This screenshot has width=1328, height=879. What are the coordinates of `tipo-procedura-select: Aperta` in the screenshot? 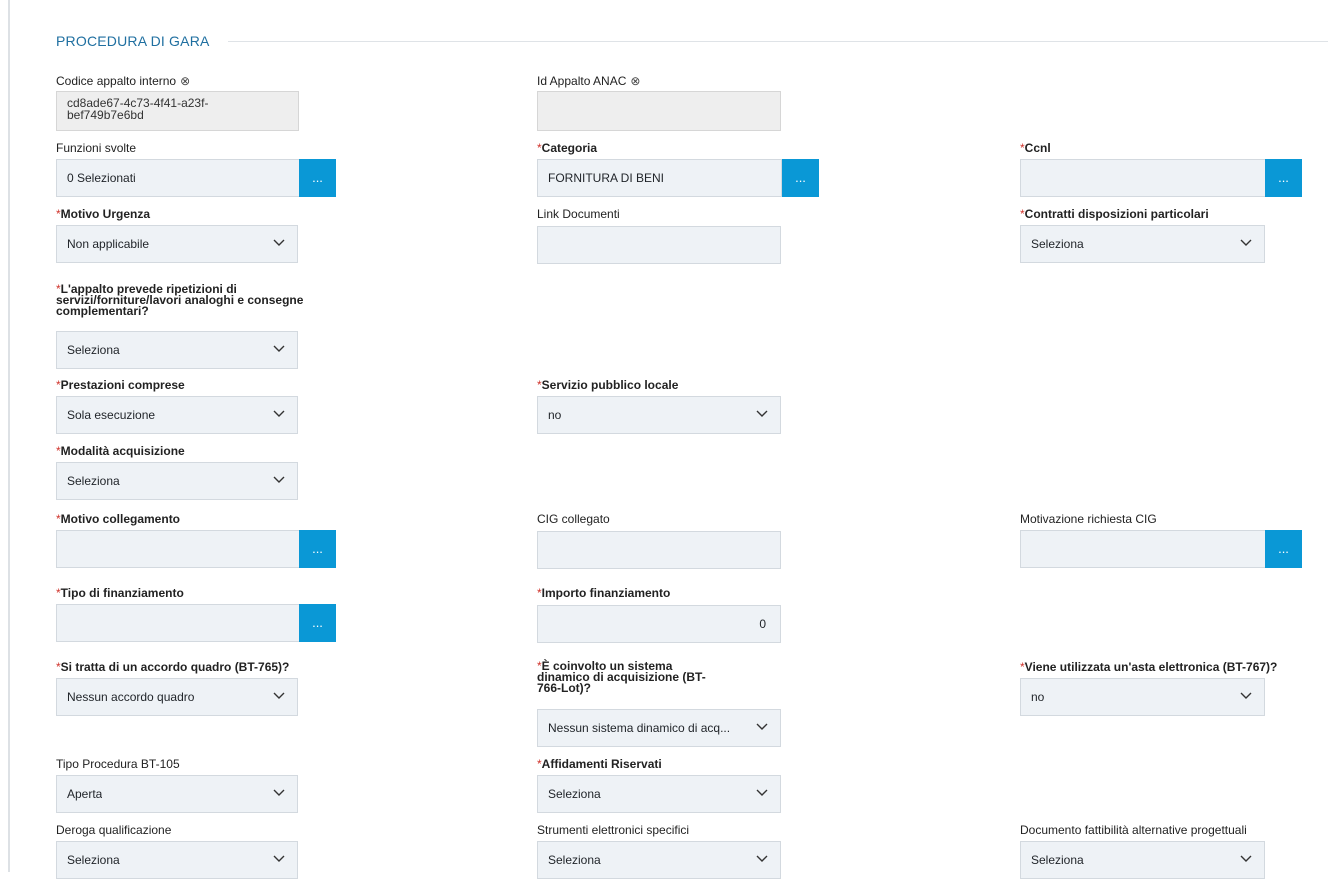 It's located at (177, 794).